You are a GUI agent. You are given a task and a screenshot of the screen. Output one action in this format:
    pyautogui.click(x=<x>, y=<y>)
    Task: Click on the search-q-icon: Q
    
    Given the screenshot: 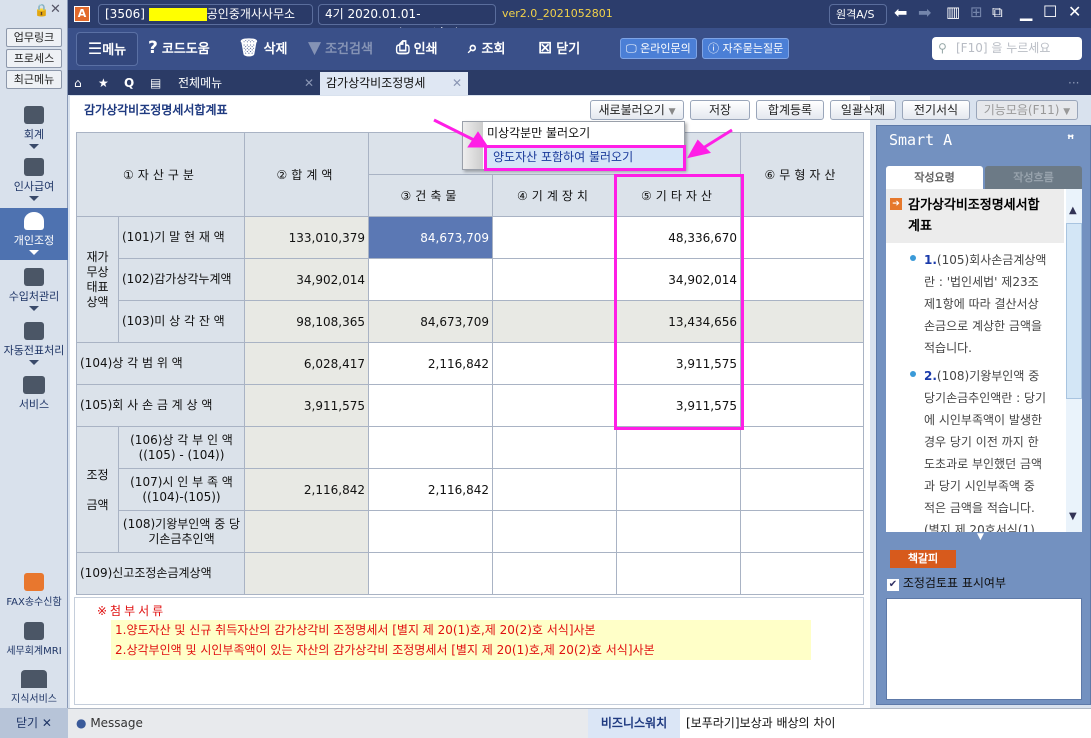 What is the action you would take?
    pyautogui.click(x=129, y=83)
    